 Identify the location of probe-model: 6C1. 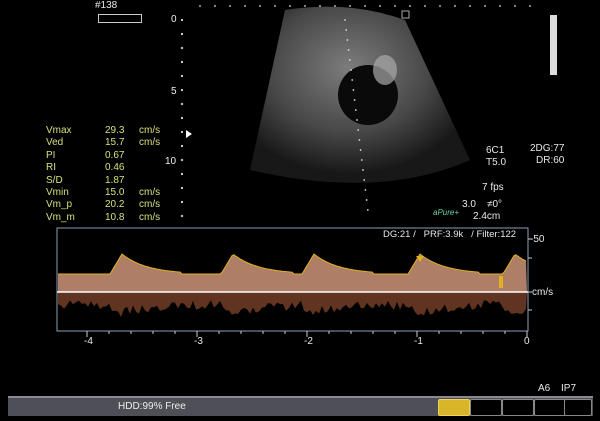
(495, 150).